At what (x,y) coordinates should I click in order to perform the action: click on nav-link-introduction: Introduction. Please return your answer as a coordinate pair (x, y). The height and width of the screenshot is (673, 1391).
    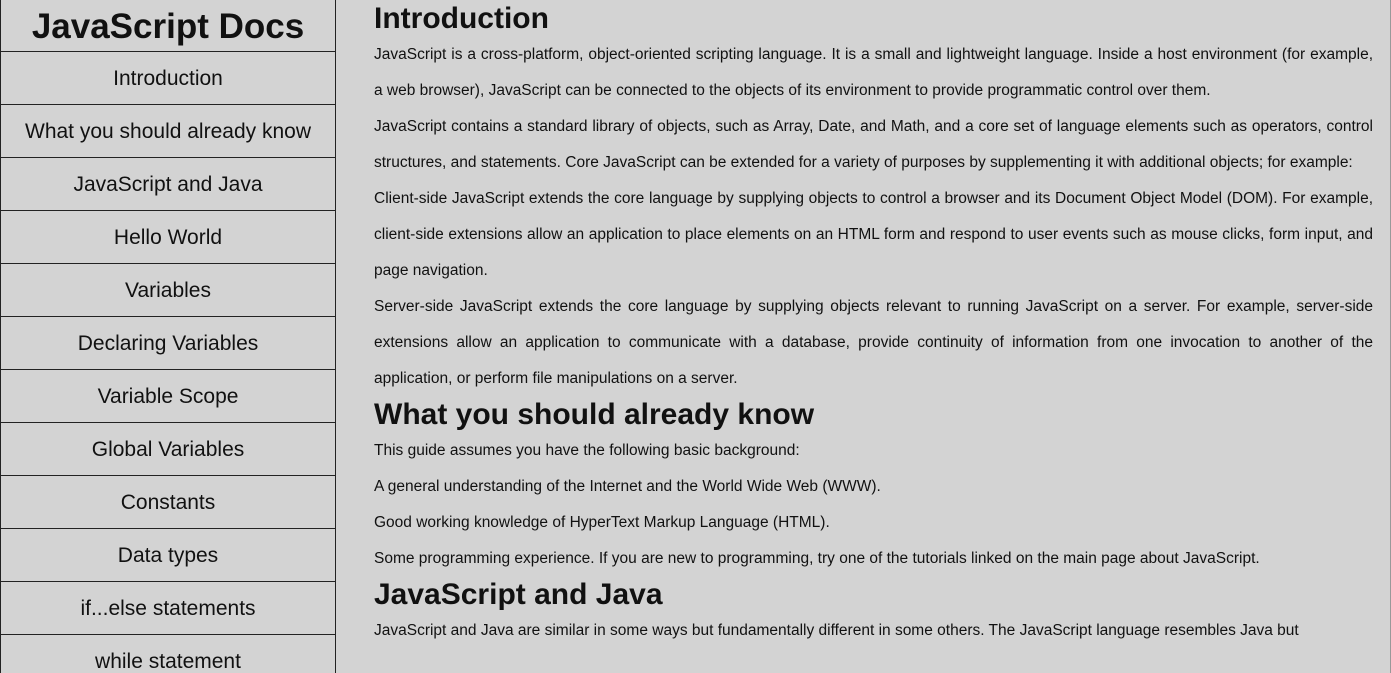
    Looking at the image, I should click on (168, 78).